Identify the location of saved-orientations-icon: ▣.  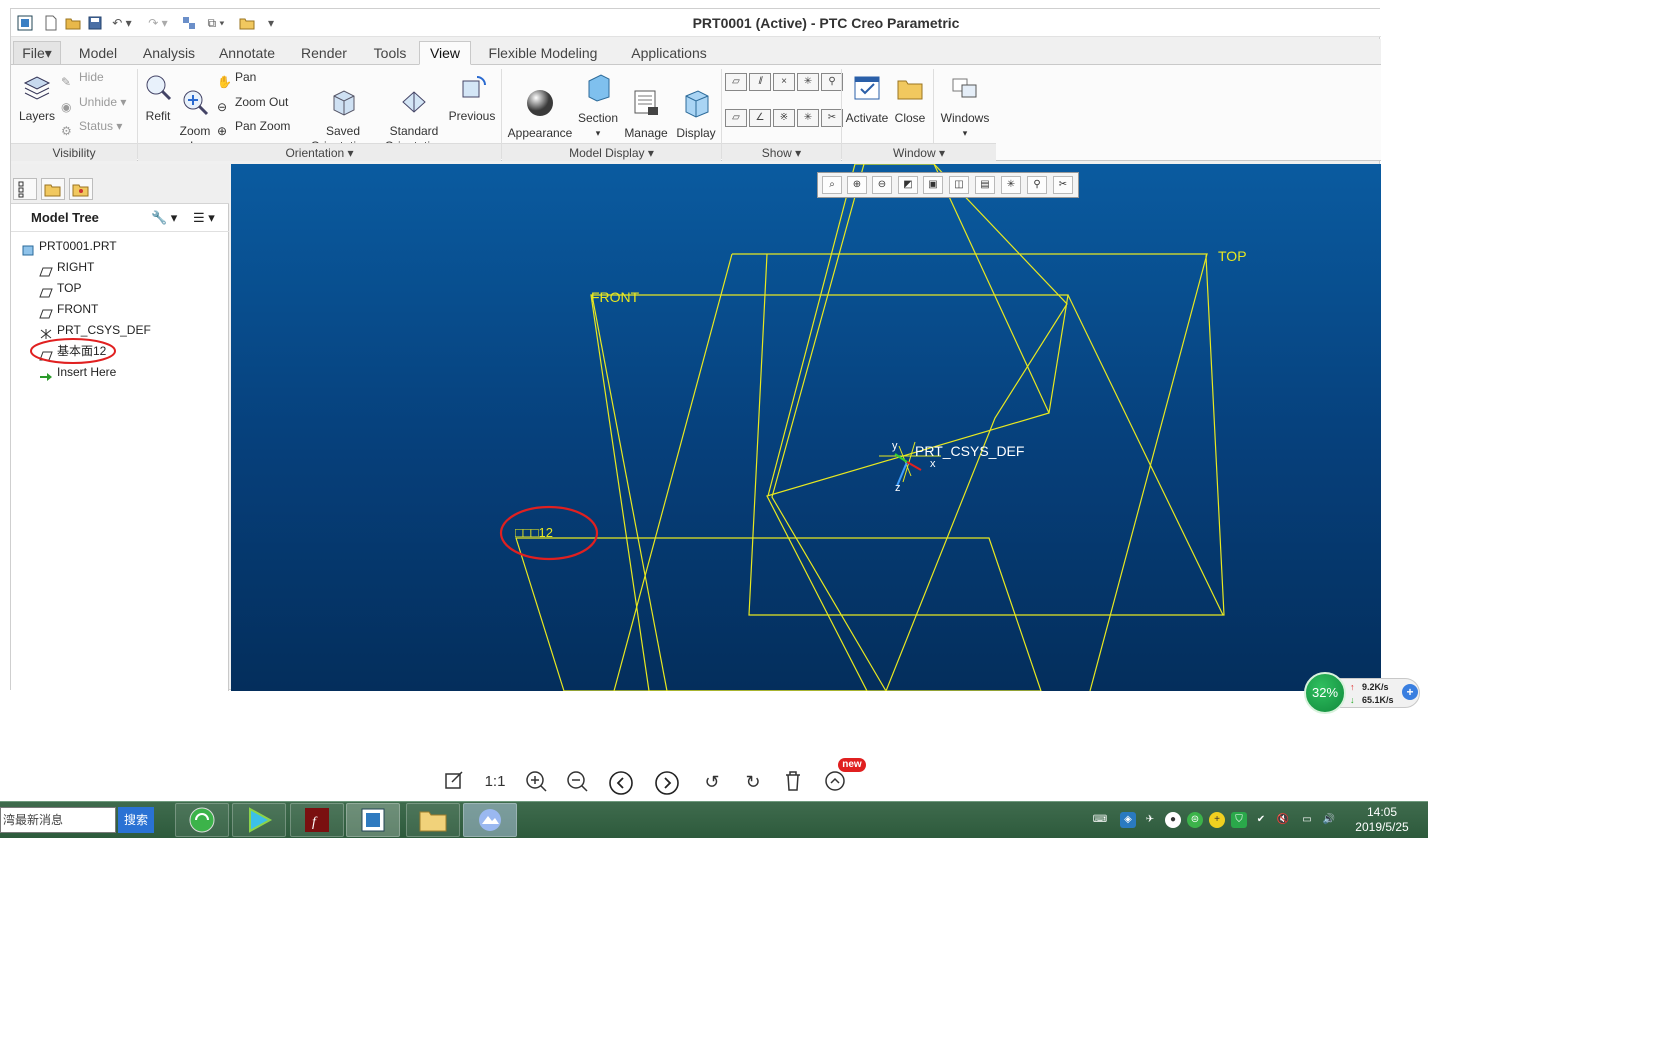
(933, 185).